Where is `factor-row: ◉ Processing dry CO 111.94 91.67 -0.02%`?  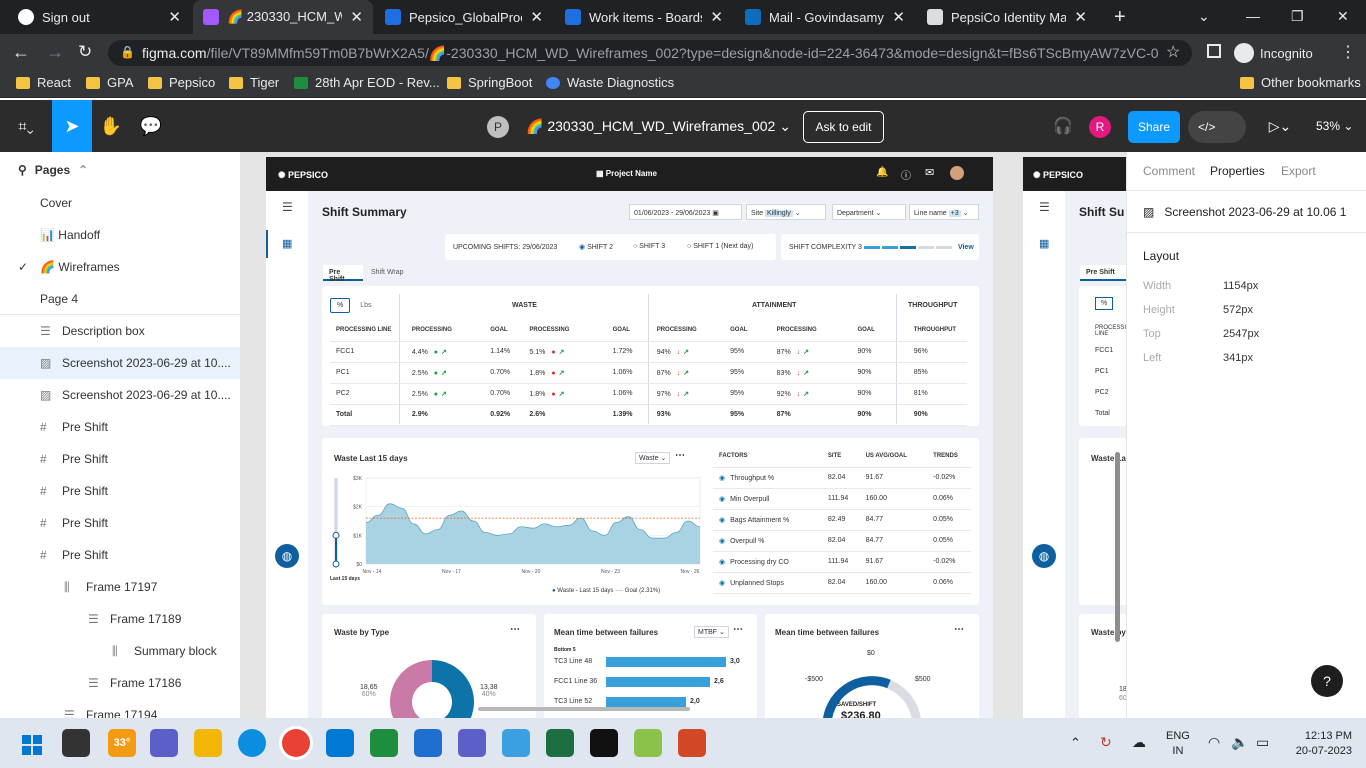 factor-row: ◉ Processing dry CO 111.94 91.67 -0.02% is located at coordinates (842, 562).